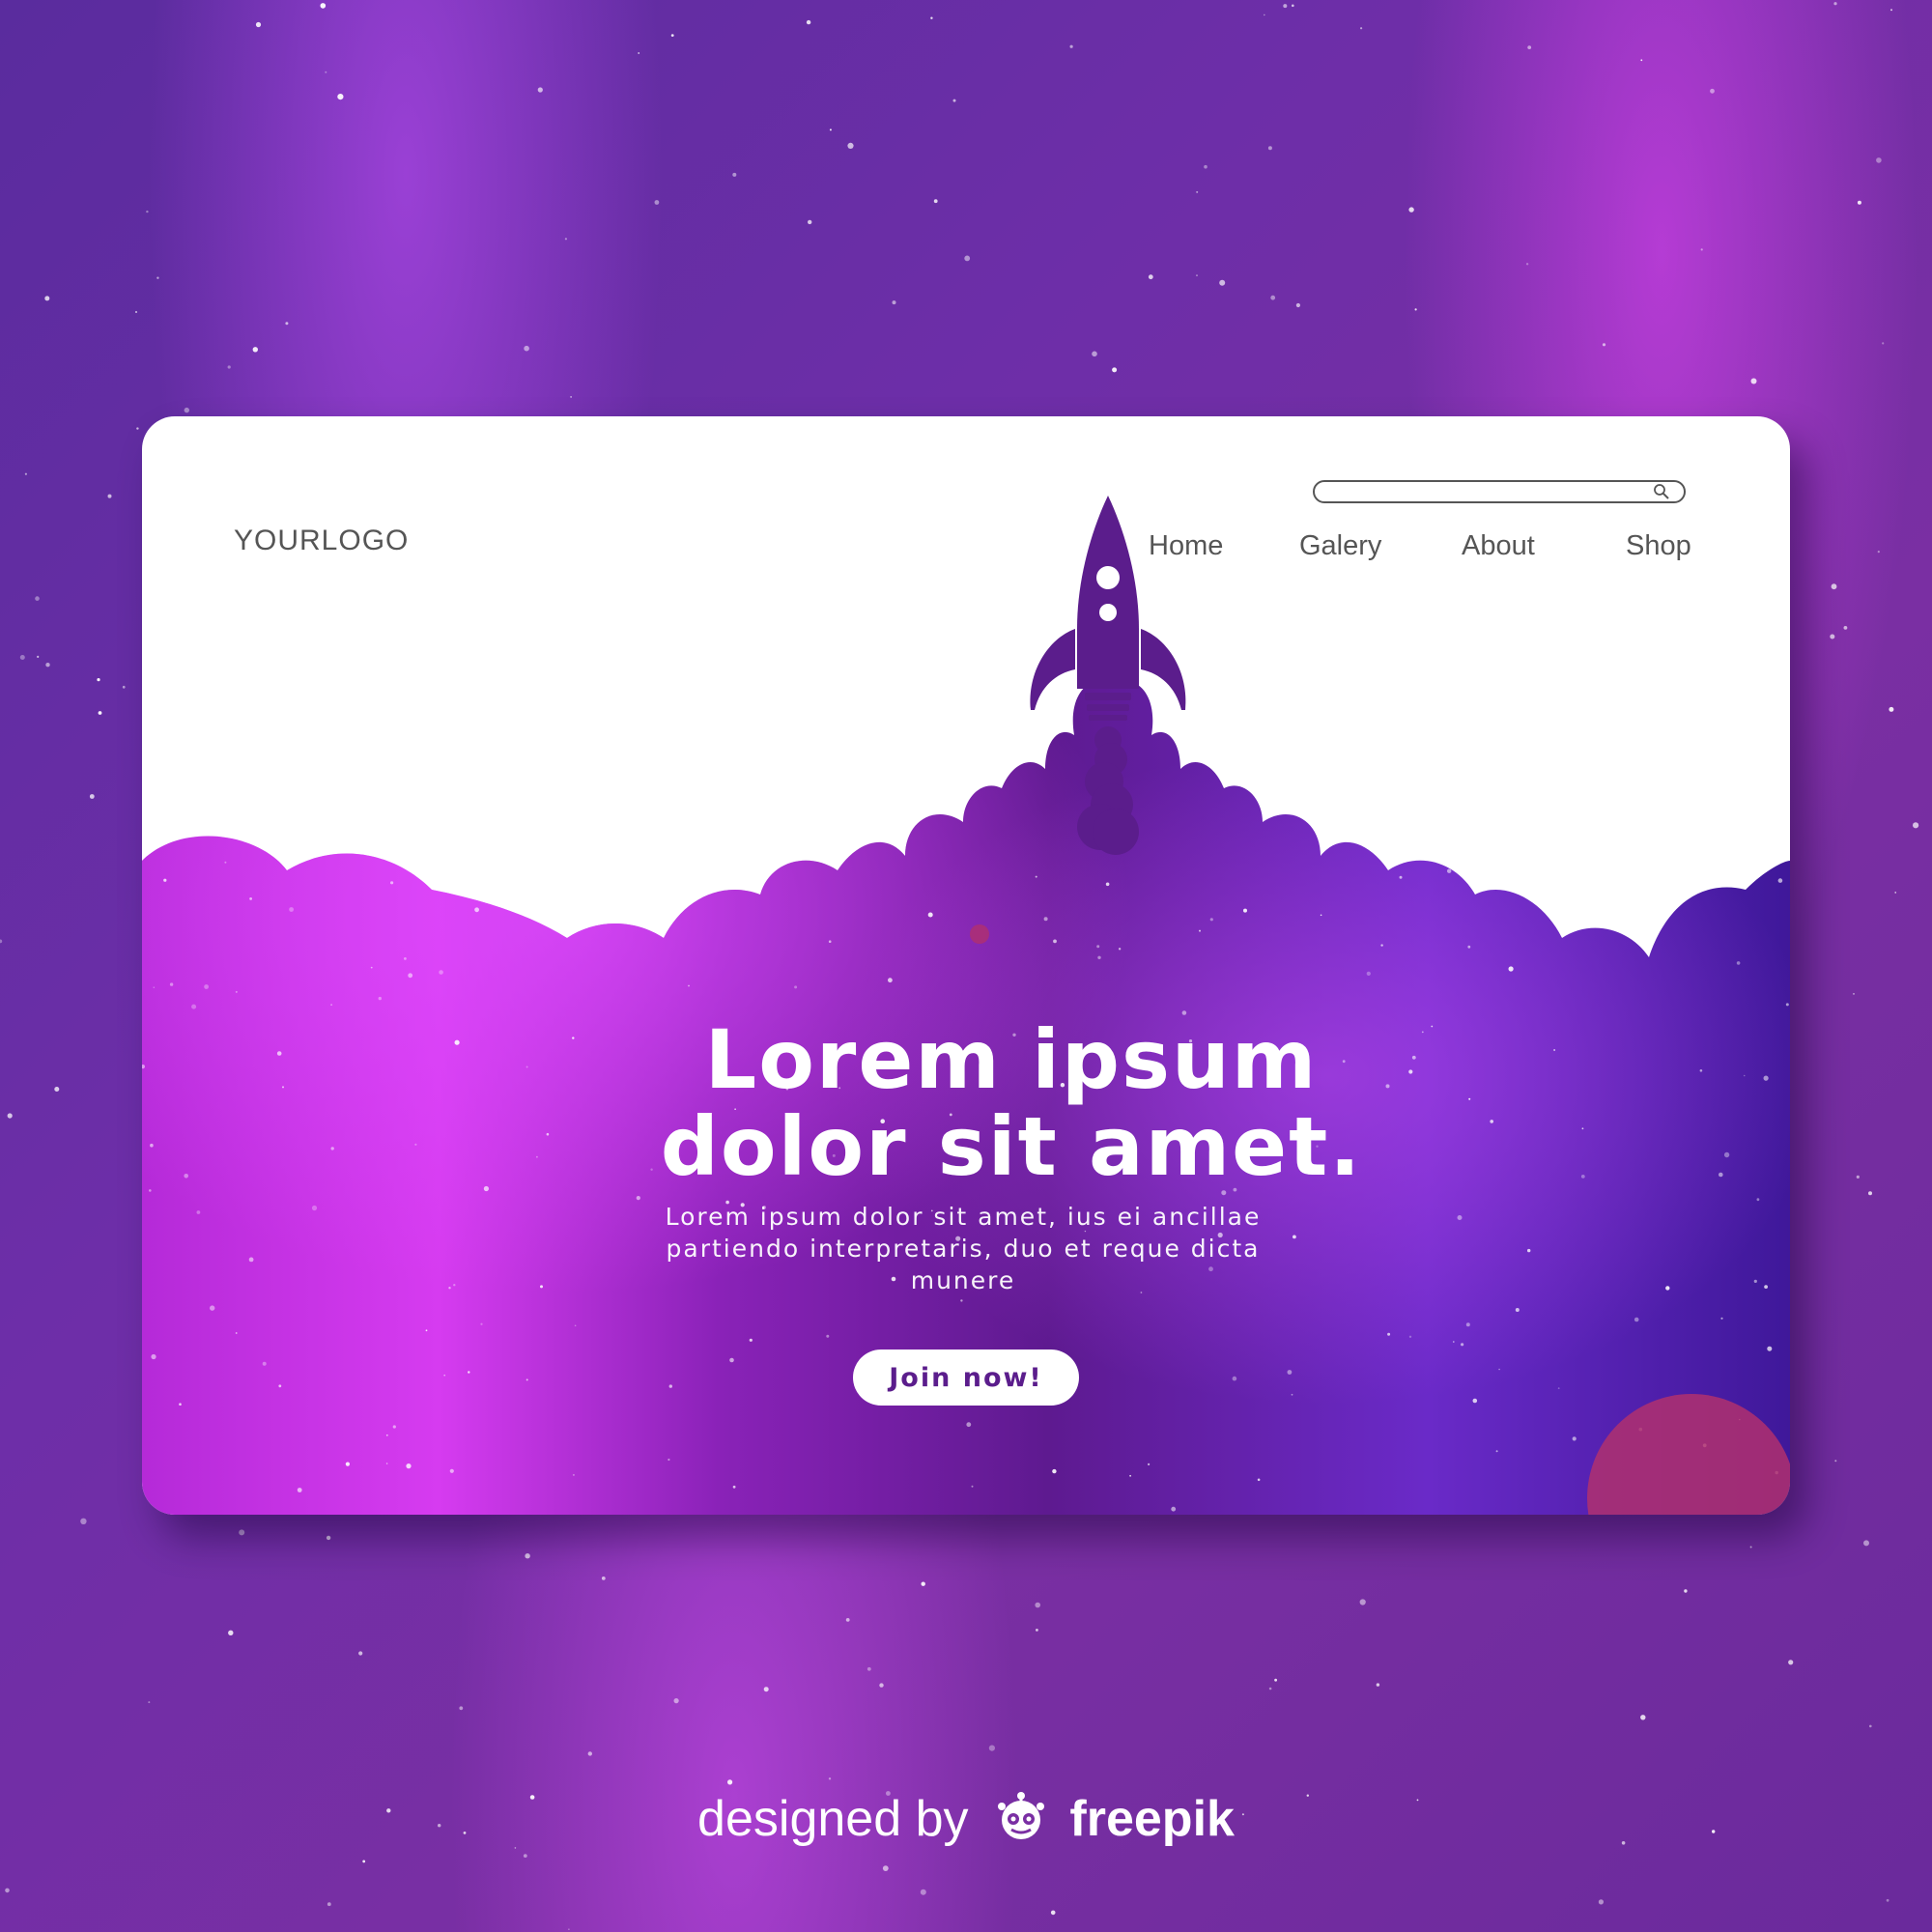  I want to click on credit-prefix: designed by, so click(833, 1819).